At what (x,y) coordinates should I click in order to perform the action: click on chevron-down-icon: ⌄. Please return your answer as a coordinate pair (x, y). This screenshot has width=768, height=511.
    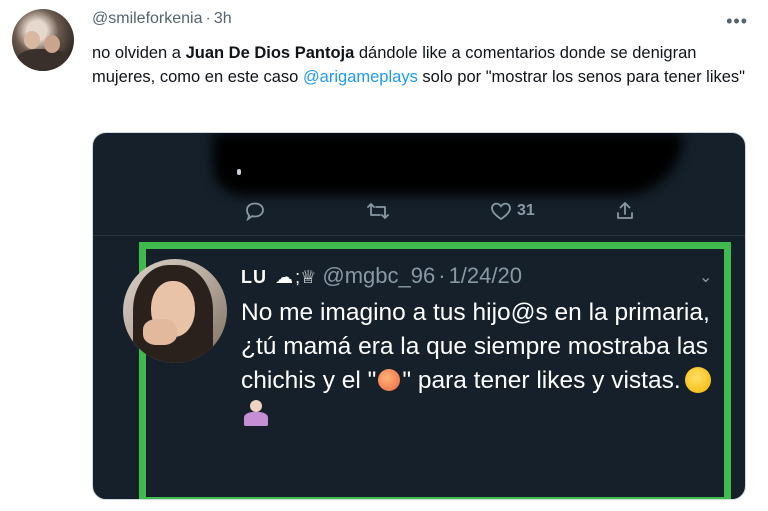
    Looking at the image, I should click on (706, 277).